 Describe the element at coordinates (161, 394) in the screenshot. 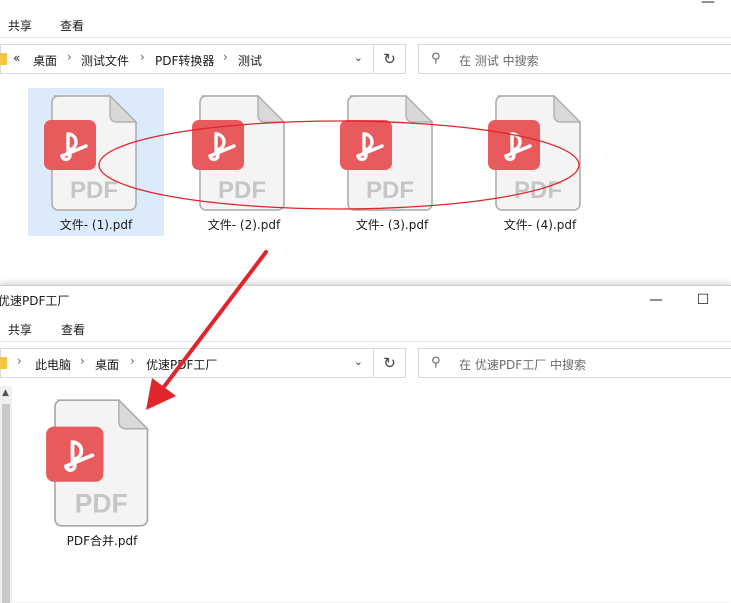

I see `arrow-head` at that location.